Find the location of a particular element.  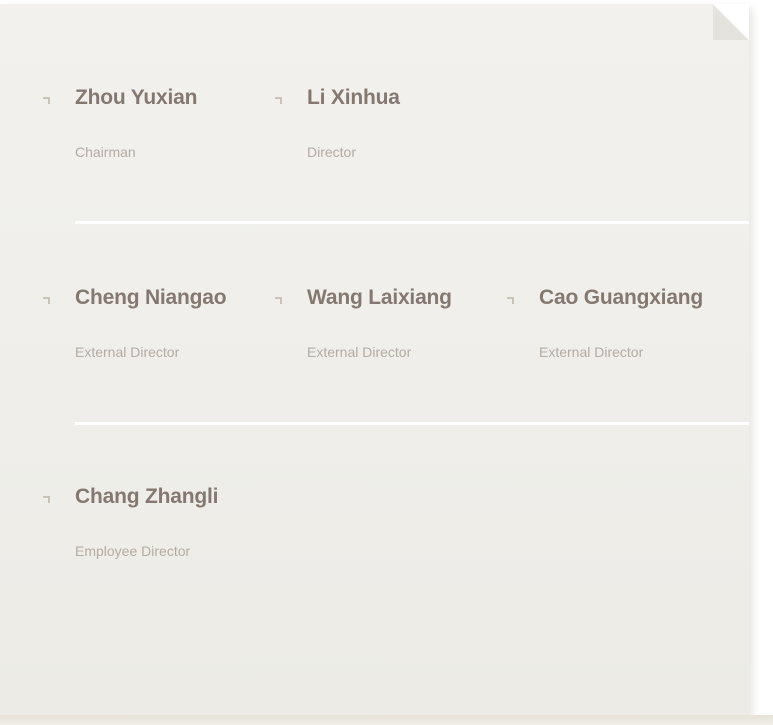

member-name: Cao Guangxiang is located at coordinates (621, 297).